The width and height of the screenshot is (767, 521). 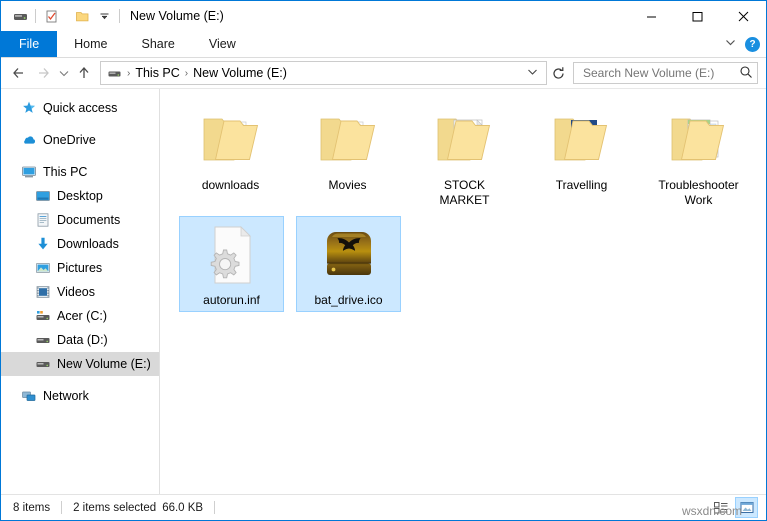 What do you see at coordinates (230, 185) in the screenshot?
I see `file-label: downloads` at bounding box center [230, 185].